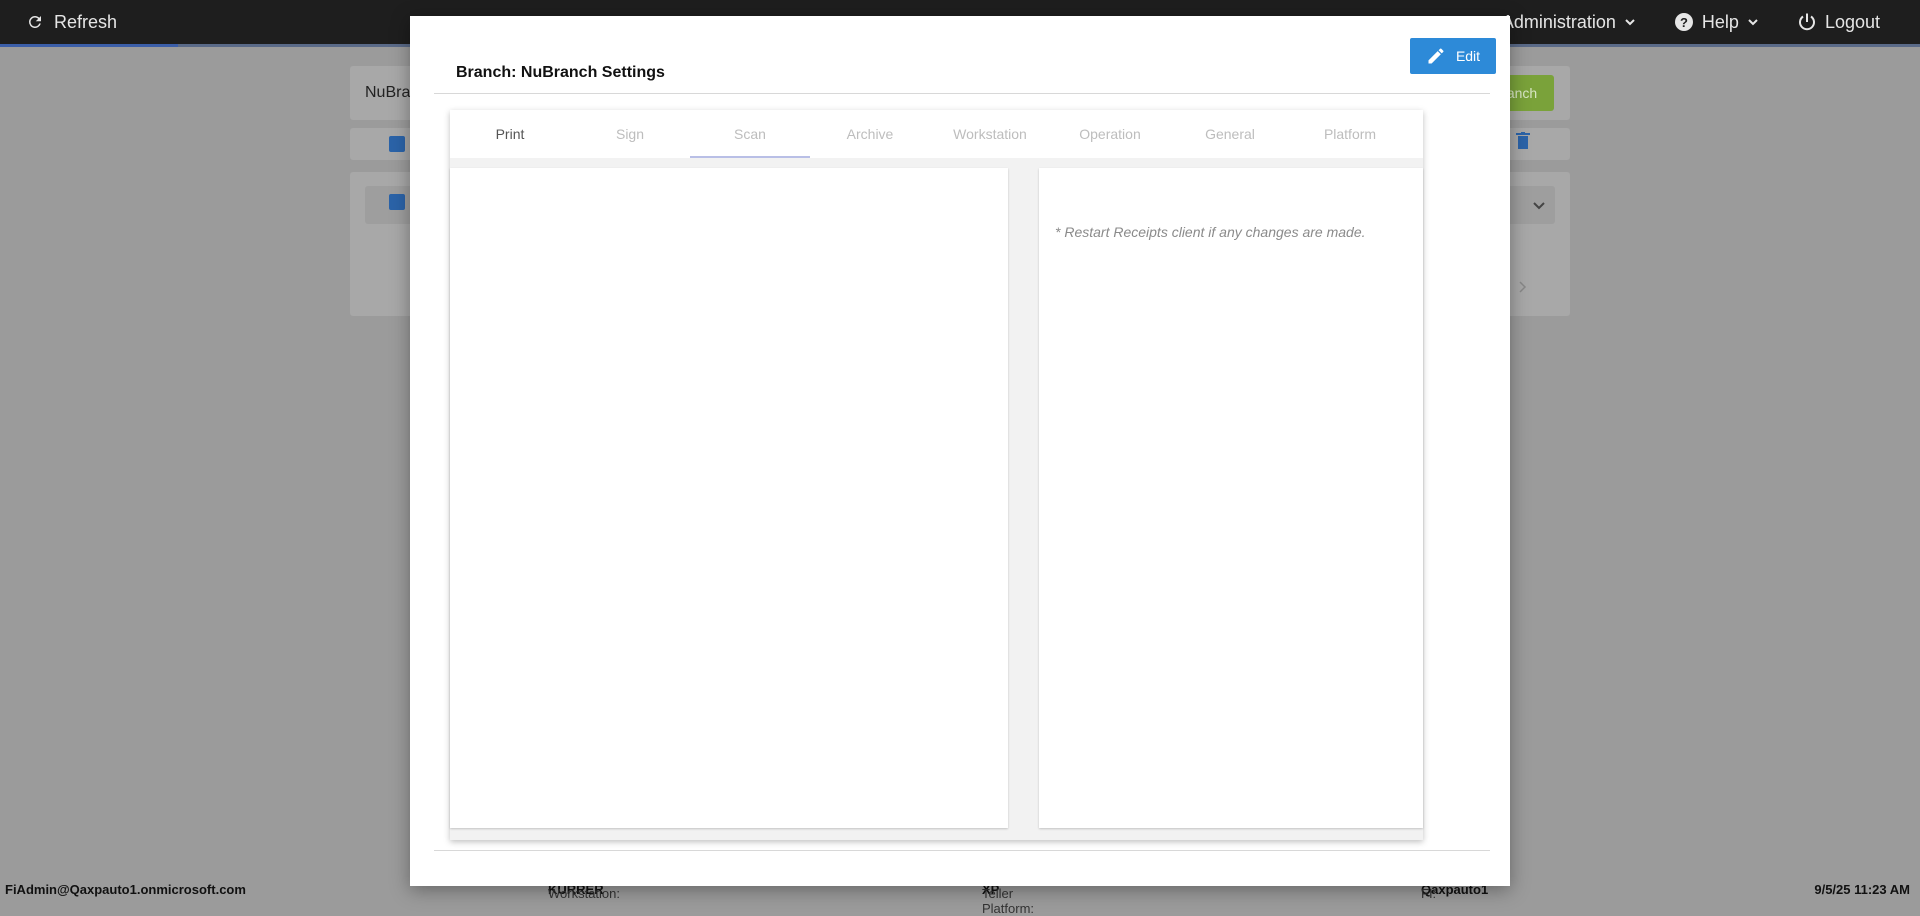  What do you see at coordinates (86, 21) in the screenshot?
I see `refresh-label: Refresh` at bounding box center [86, 21].